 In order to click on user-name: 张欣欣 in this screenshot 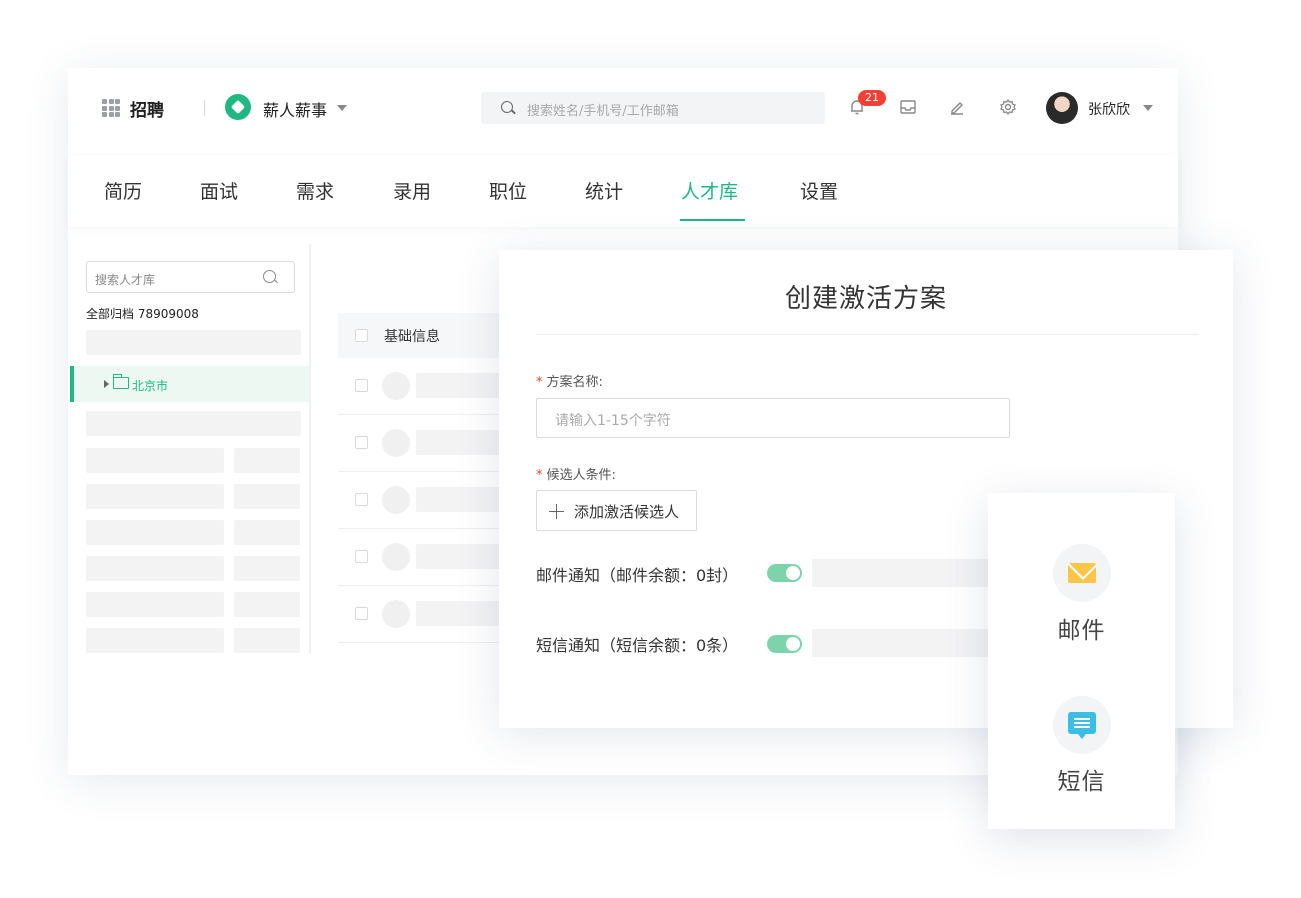, I will do `click(1109, 109)`.